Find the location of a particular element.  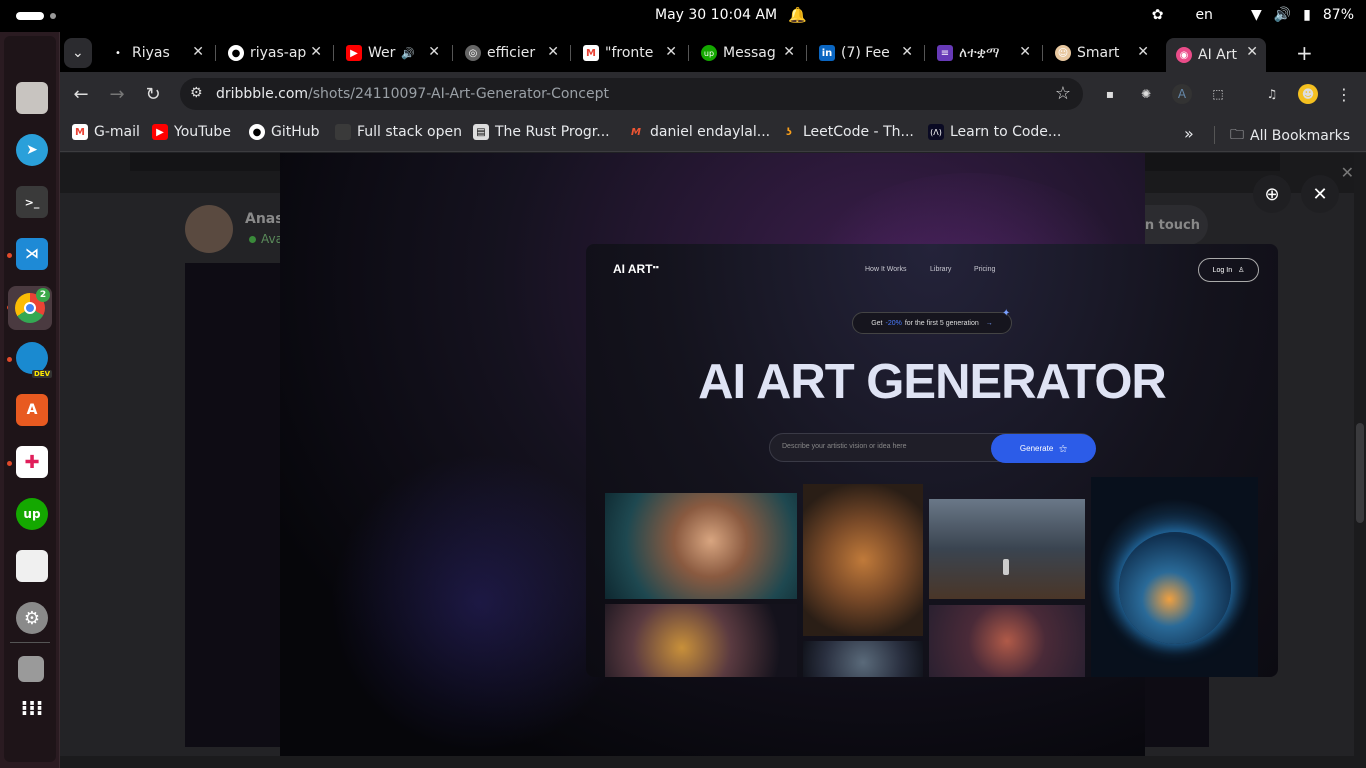

bookmarks-overflow-icon: » is located at coordinates (1189, 133).